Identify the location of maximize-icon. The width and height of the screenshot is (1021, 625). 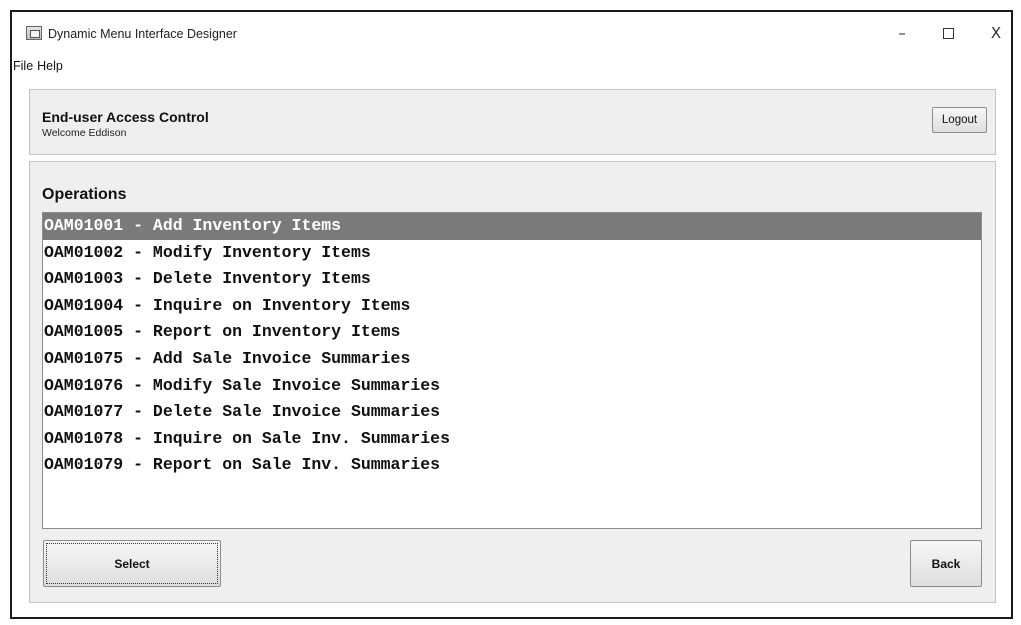
(948, 33).